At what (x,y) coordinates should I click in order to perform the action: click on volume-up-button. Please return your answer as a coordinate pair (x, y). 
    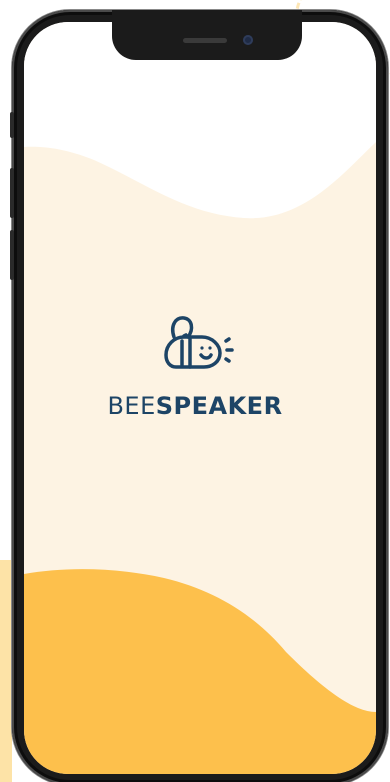
    Looking at the image, I should click on (12, 193).